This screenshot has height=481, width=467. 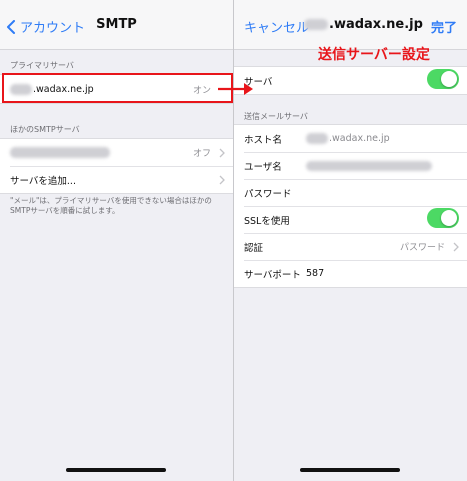 I want to click on ssl-label: SSLを使用, so click(x=267, y=221).